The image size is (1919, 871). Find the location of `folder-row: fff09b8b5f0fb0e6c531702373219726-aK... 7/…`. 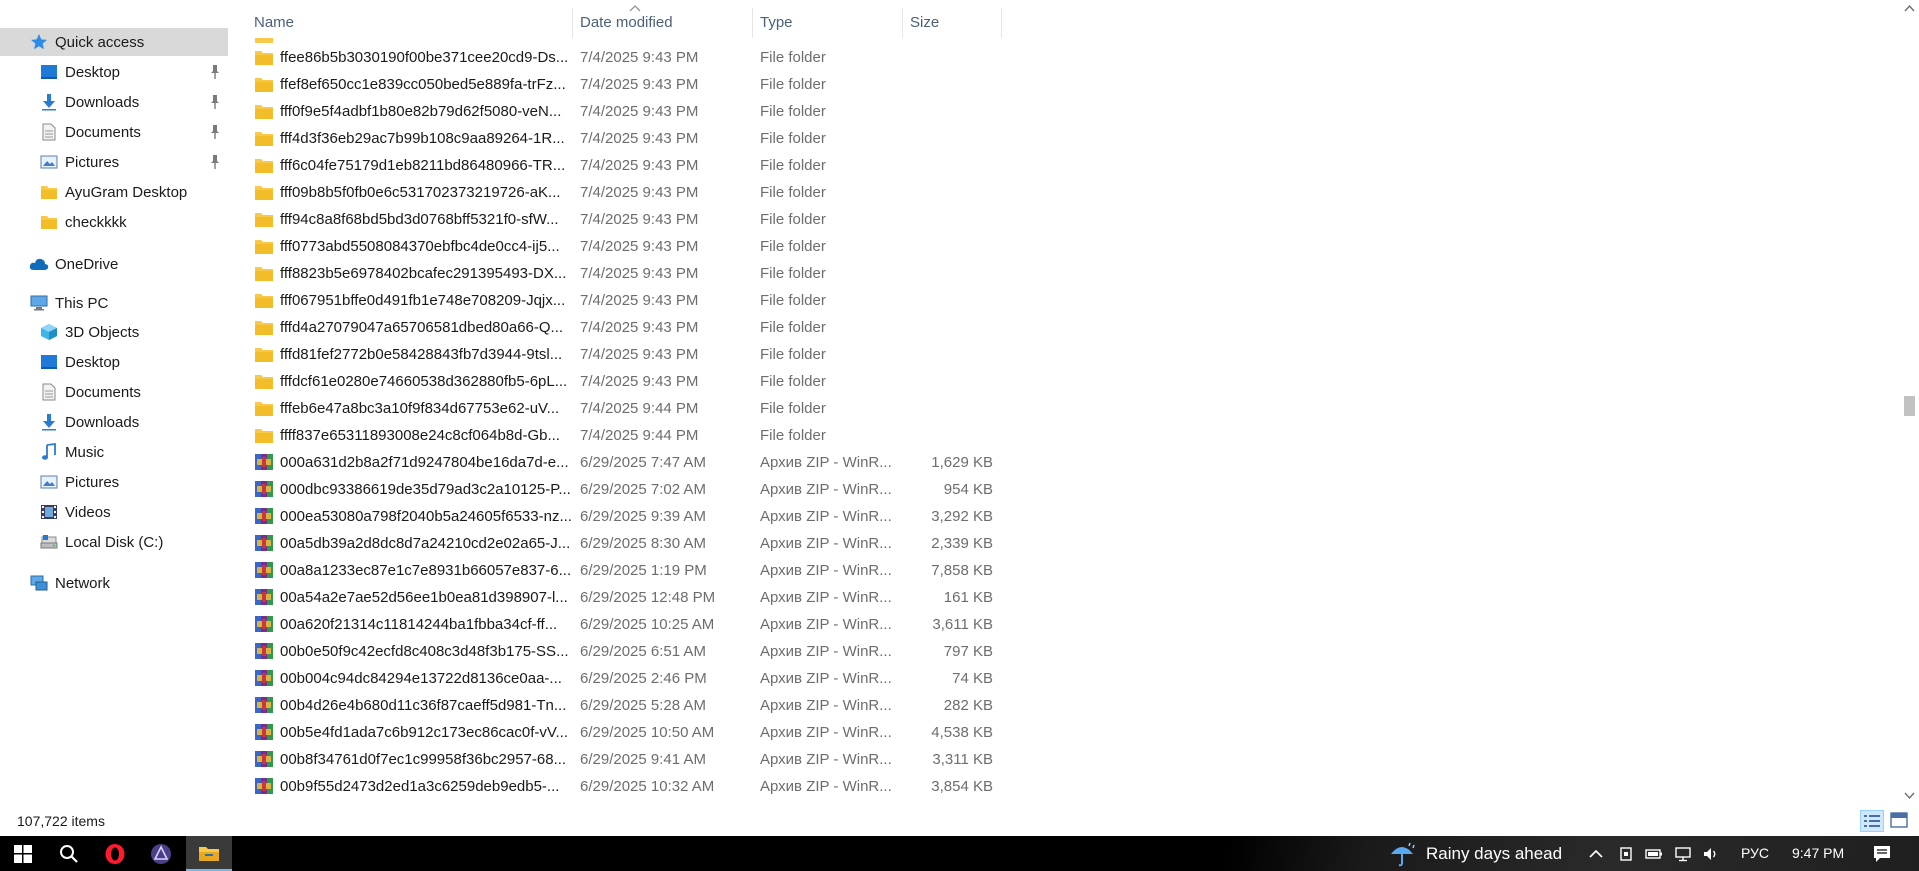

folder-row: fff09b8b5f0fb0e6c531702373219726-aK... 7/… is located at coordinates (618, 191).